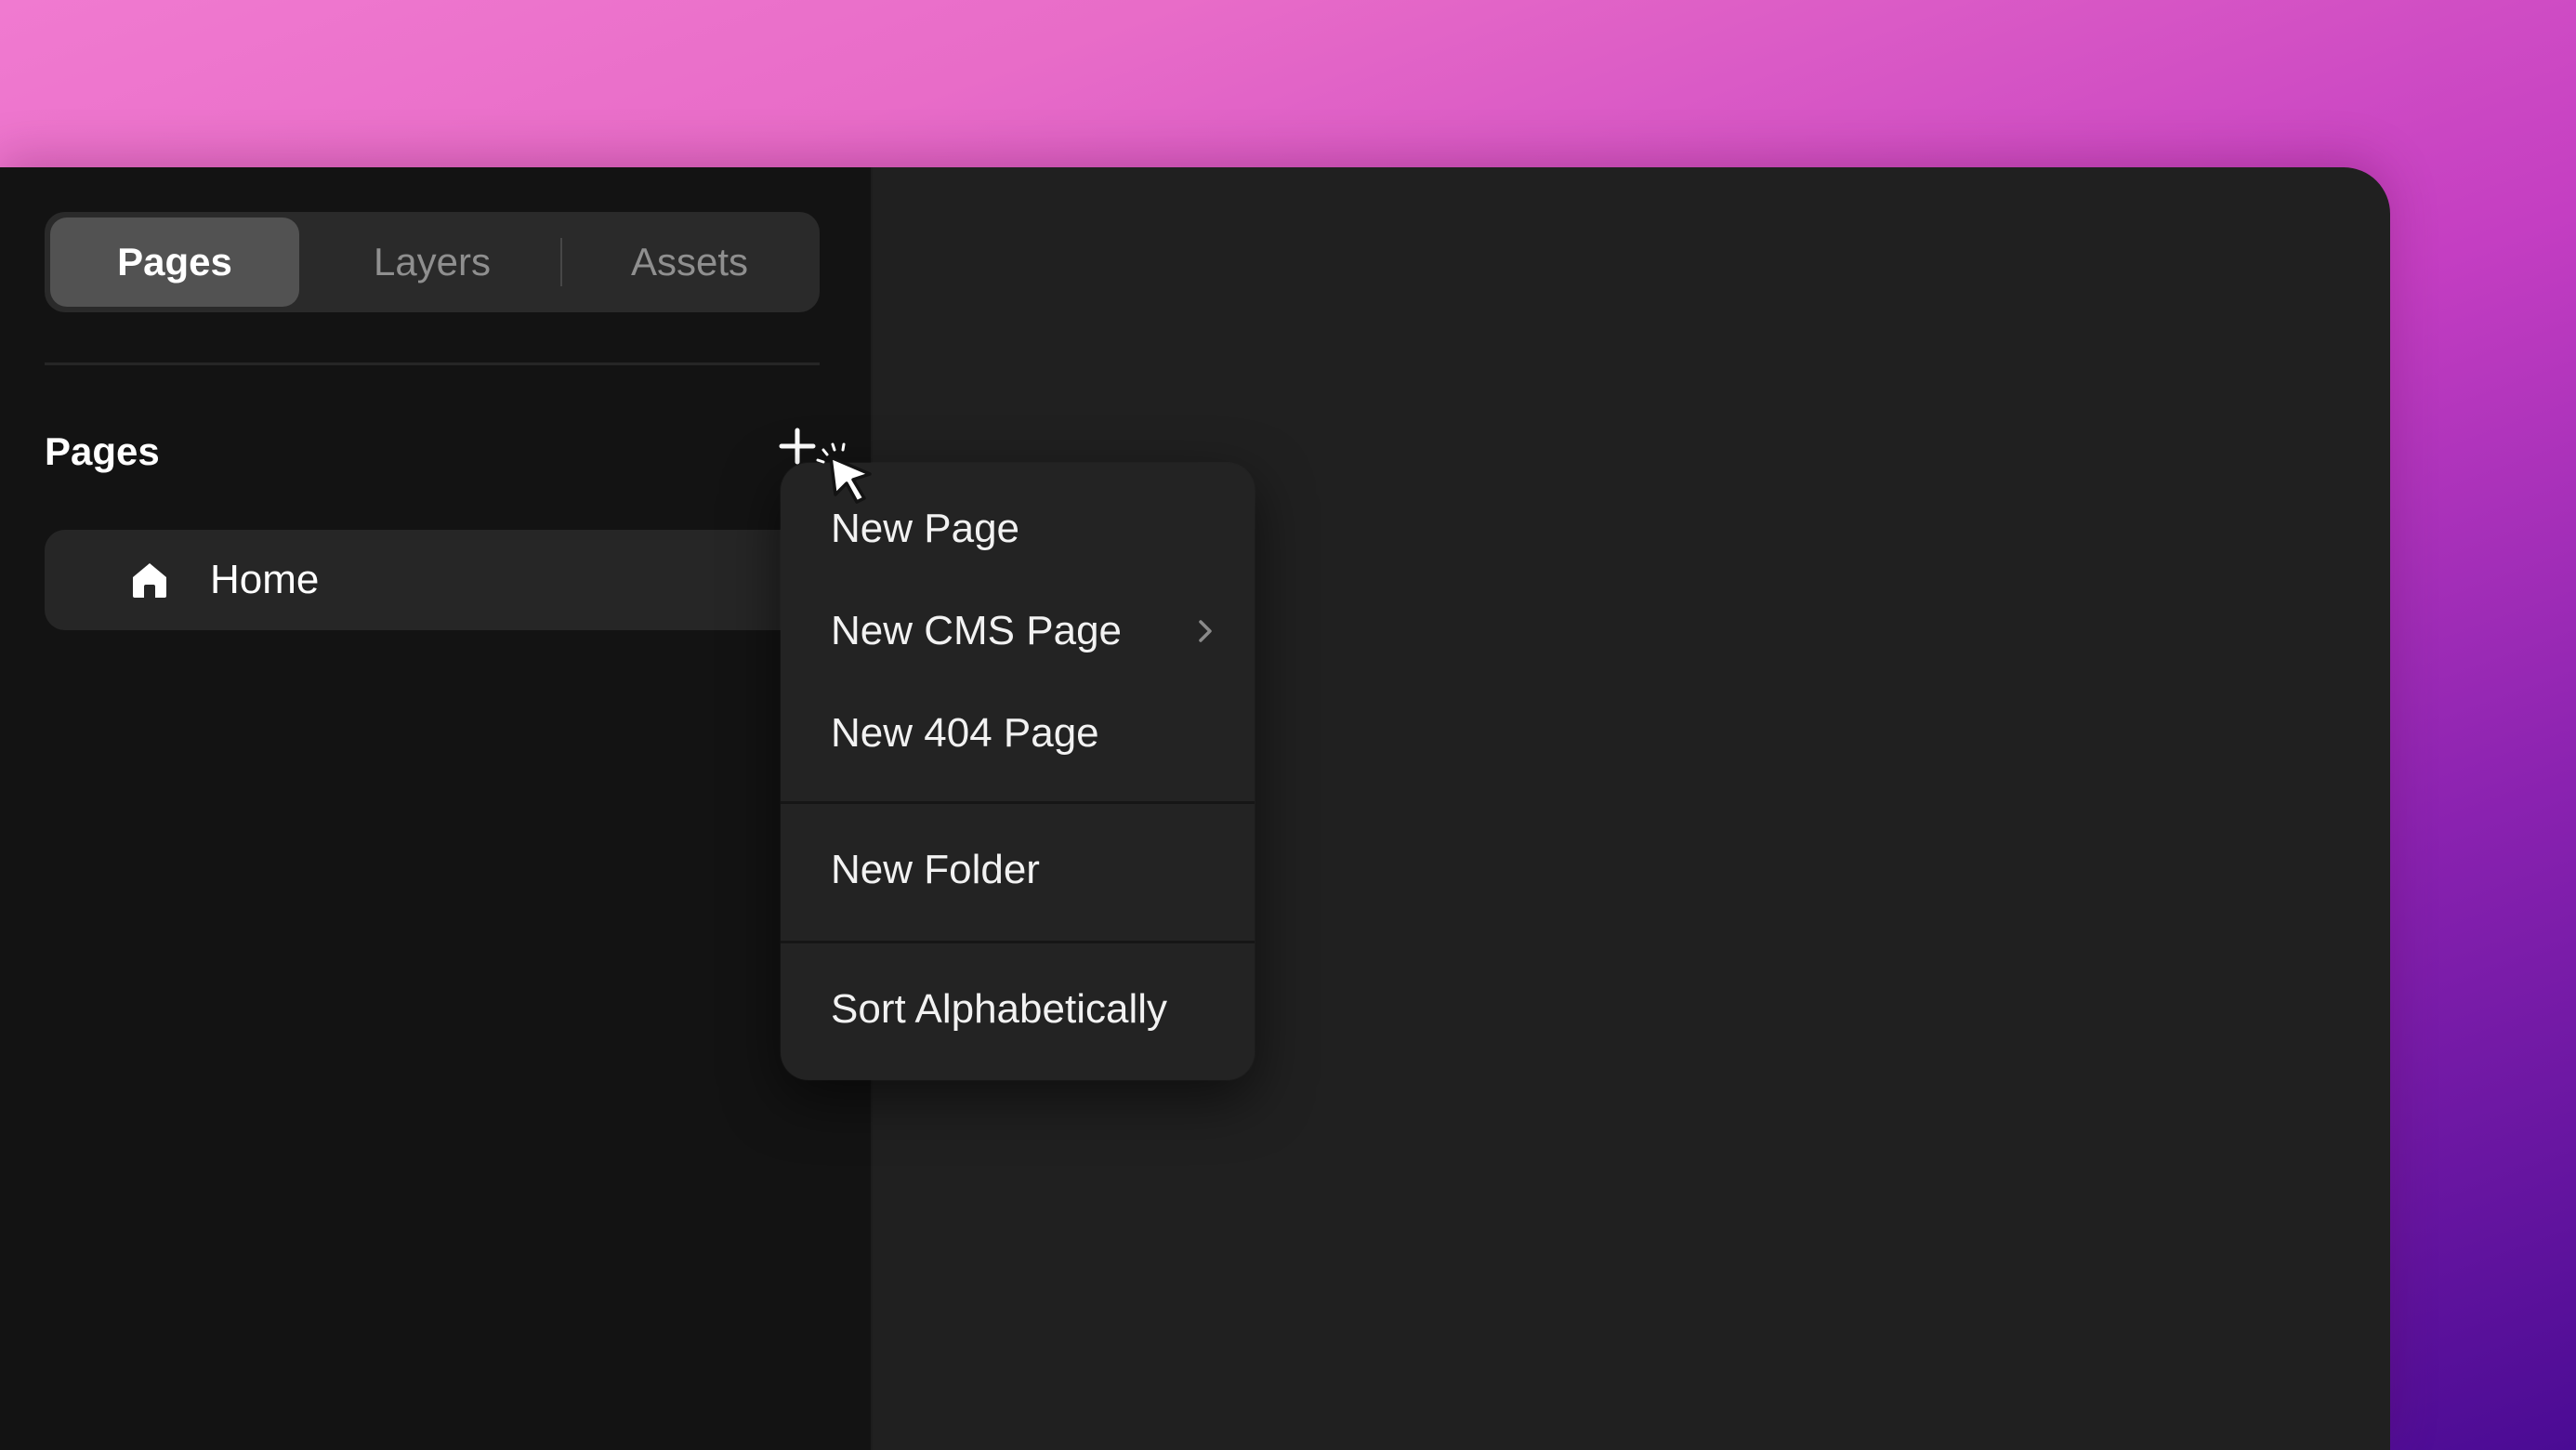  I want to click on page-item-home: Home, so click(432, 580).